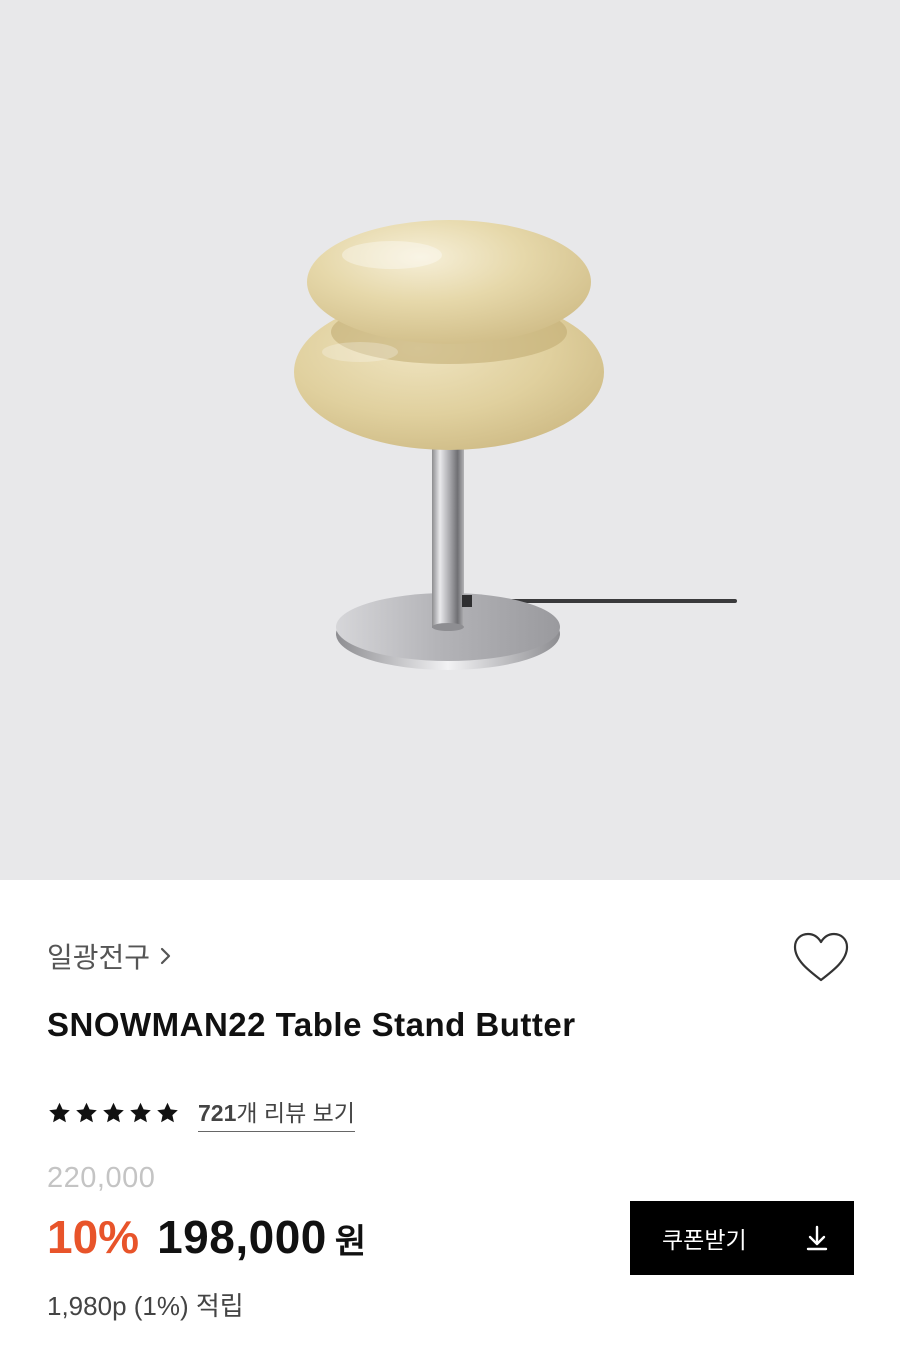  I want to click on product-title: SNOWMAN22 Table Stand Butter, so click(311, 1024).